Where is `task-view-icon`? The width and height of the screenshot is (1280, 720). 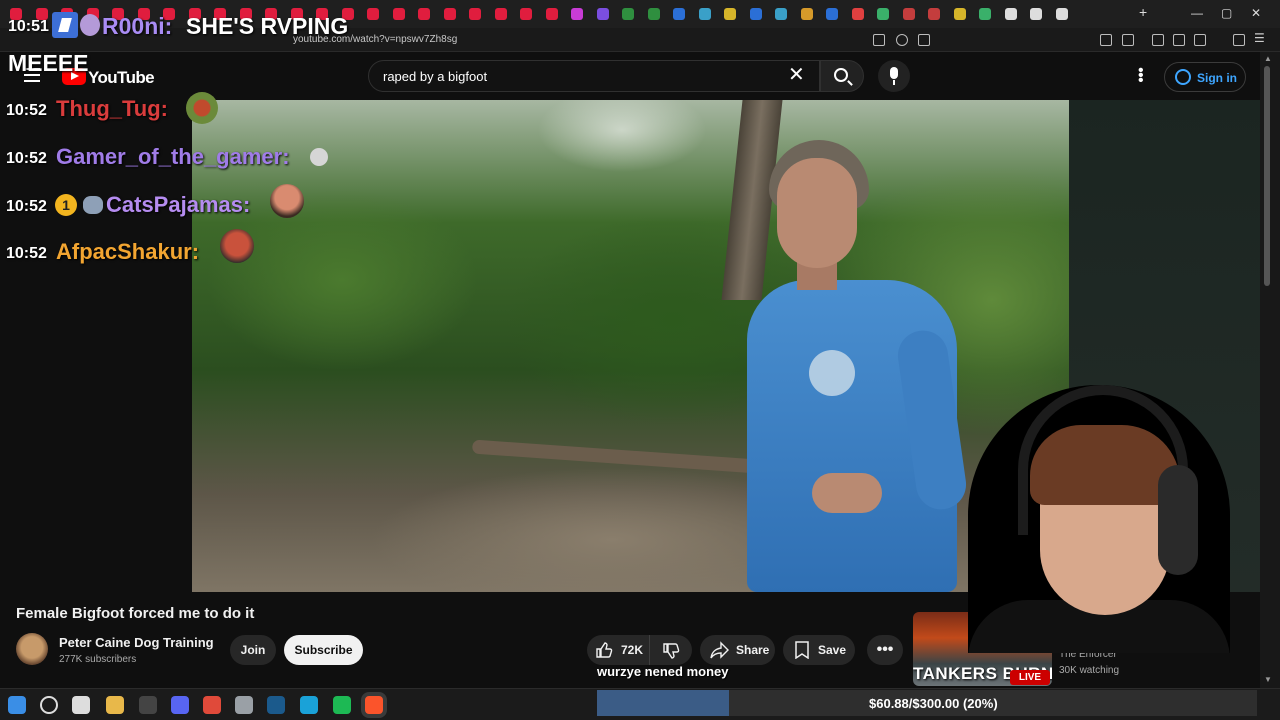
task-view-icon is located at coordinates (81, 705).